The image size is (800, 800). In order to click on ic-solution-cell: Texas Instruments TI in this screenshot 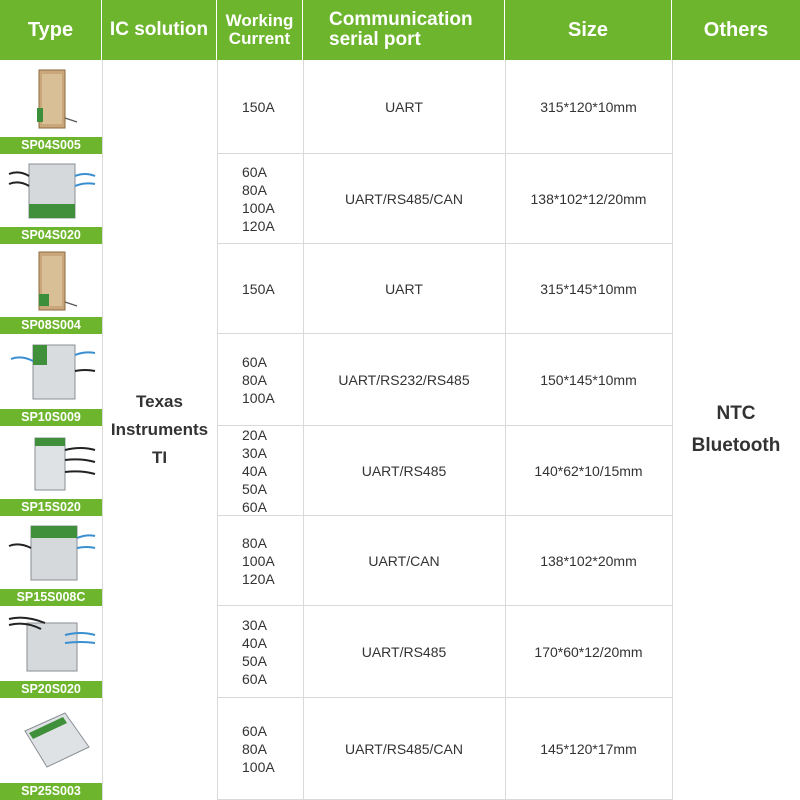, I will do `click(159, 430)`.